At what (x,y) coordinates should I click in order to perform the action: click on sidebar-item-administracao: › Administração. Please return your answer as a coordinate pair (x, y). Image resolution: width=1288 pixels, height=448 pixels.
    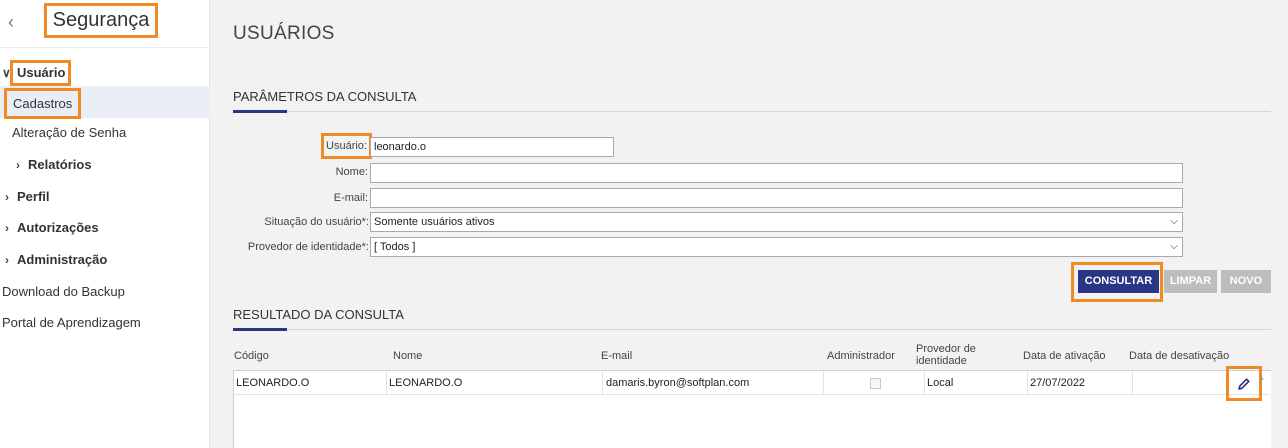
    Looking at the image, I should click on (56, 260).